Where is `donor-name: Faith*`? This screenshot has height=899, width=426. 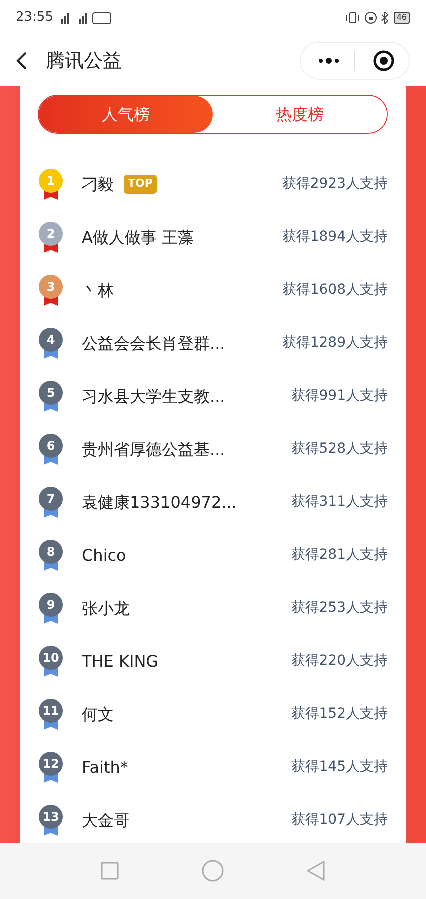 donor-name: Faith* is located at coordinates (105, 767).